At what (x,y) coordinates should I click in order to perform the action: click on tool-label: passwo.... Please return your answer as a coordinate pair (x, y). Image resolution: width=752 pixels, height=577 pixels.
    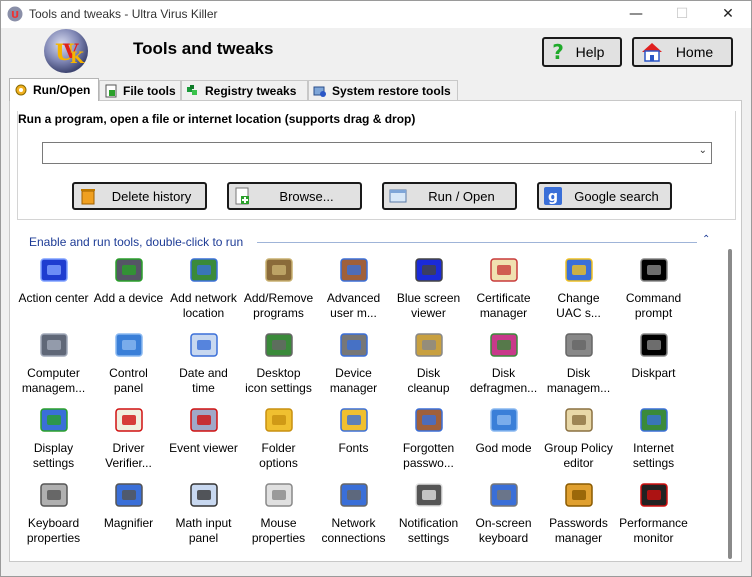
    Looking at the image, I should click on (428, 463).